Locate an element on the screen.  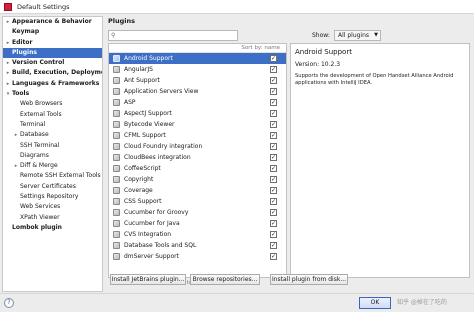
sidebar-item: Web Browsers is located at coordinates (52, 104).